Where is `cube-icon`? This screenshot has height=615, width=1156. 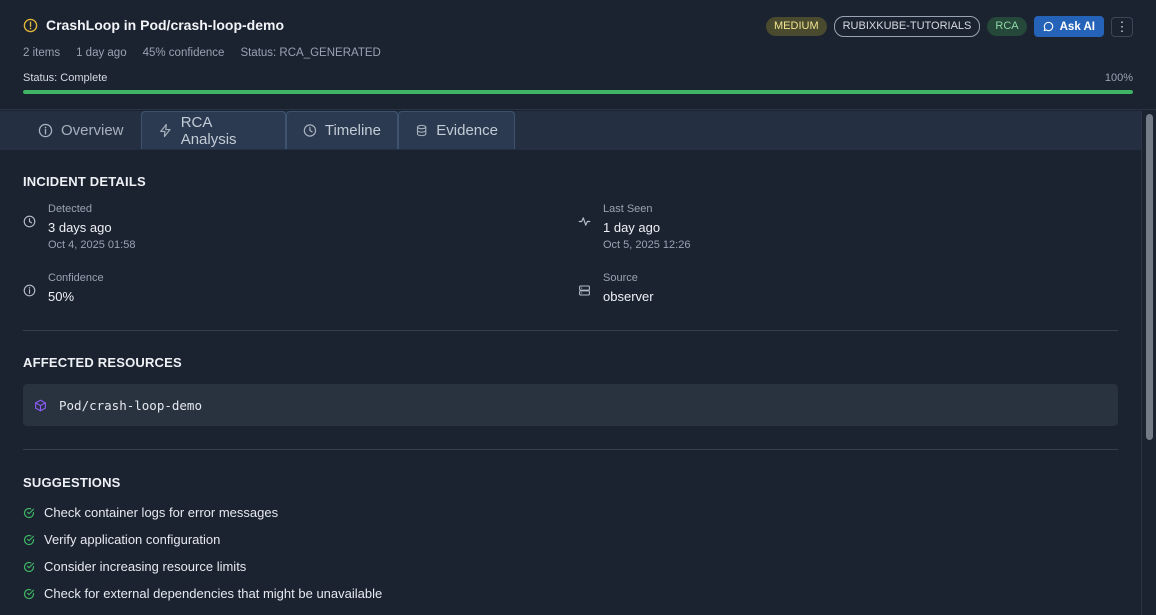
cube-icon is located at coordinates (40, 405).